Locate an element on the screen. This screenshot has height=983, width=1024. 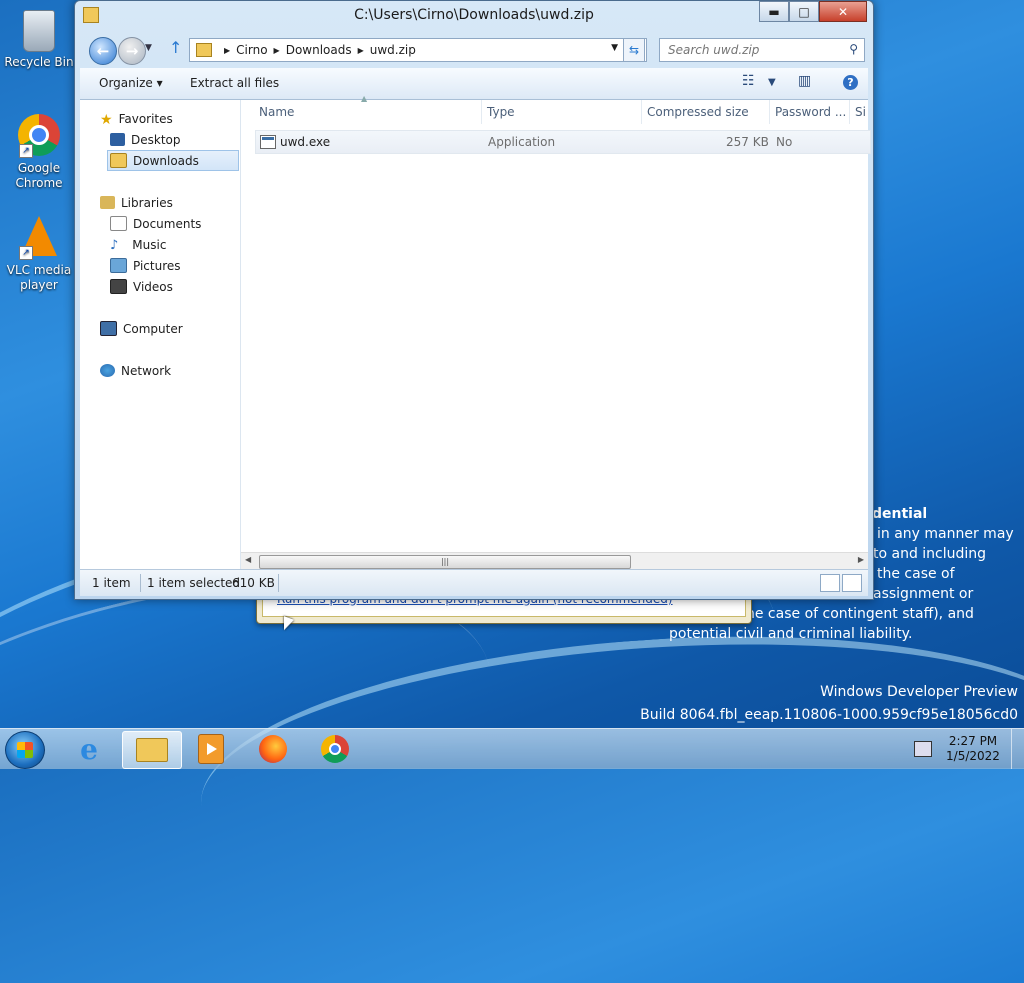
start-button is located at coordinates (25, 750).